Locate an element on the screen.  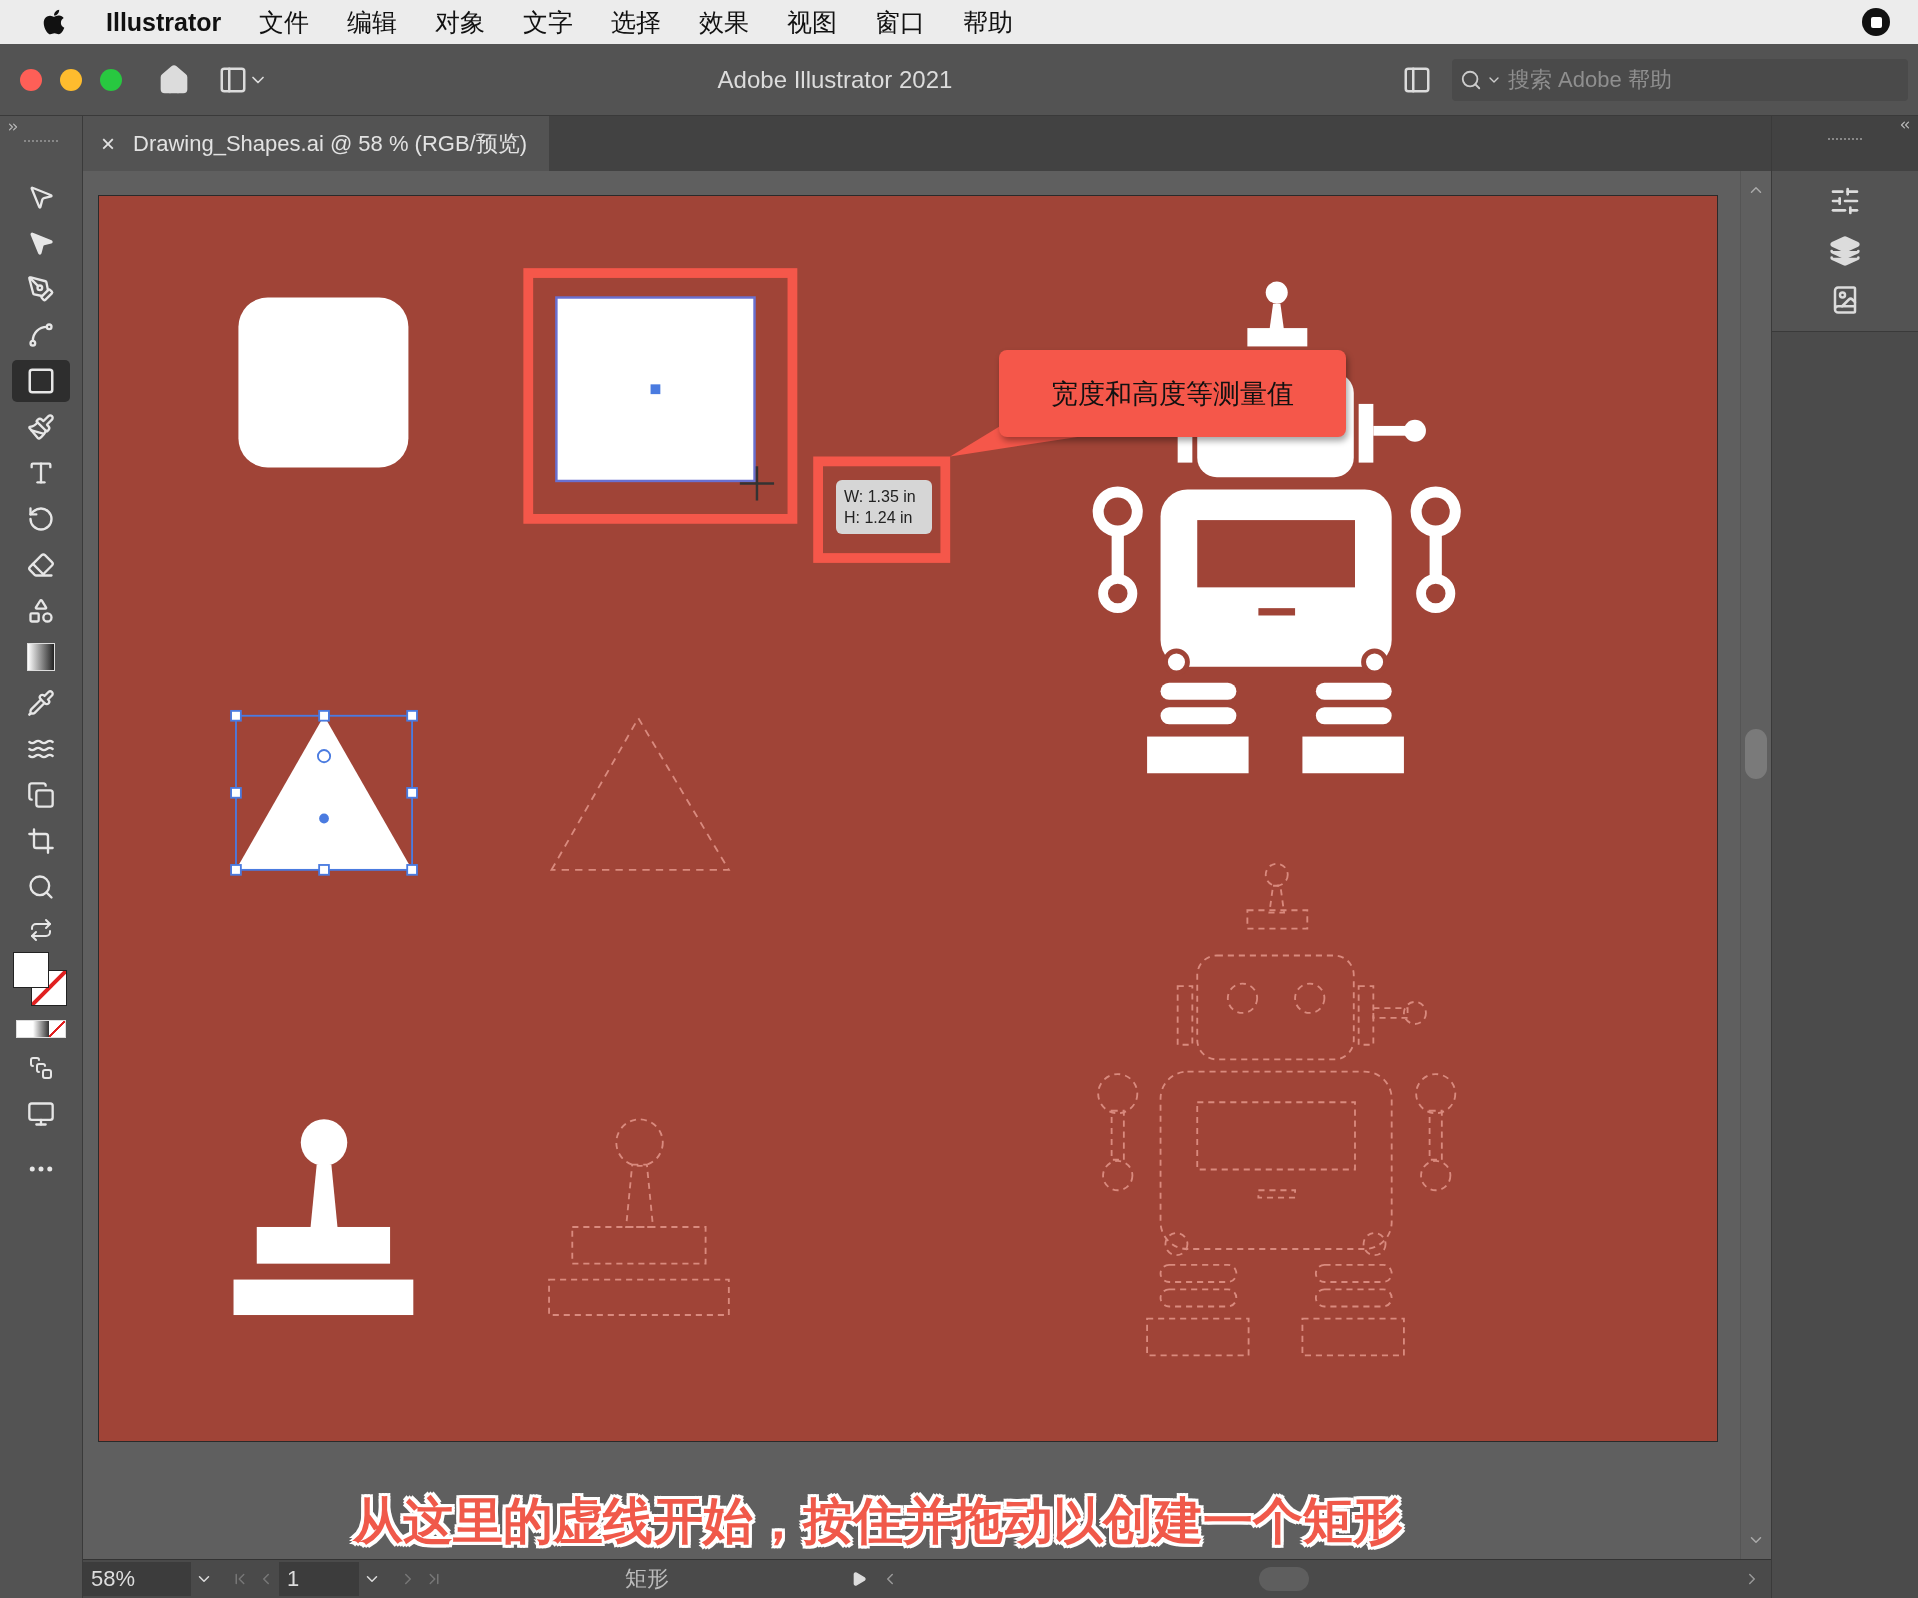
menu-item: 选择 is located at coordinates (636, 22).